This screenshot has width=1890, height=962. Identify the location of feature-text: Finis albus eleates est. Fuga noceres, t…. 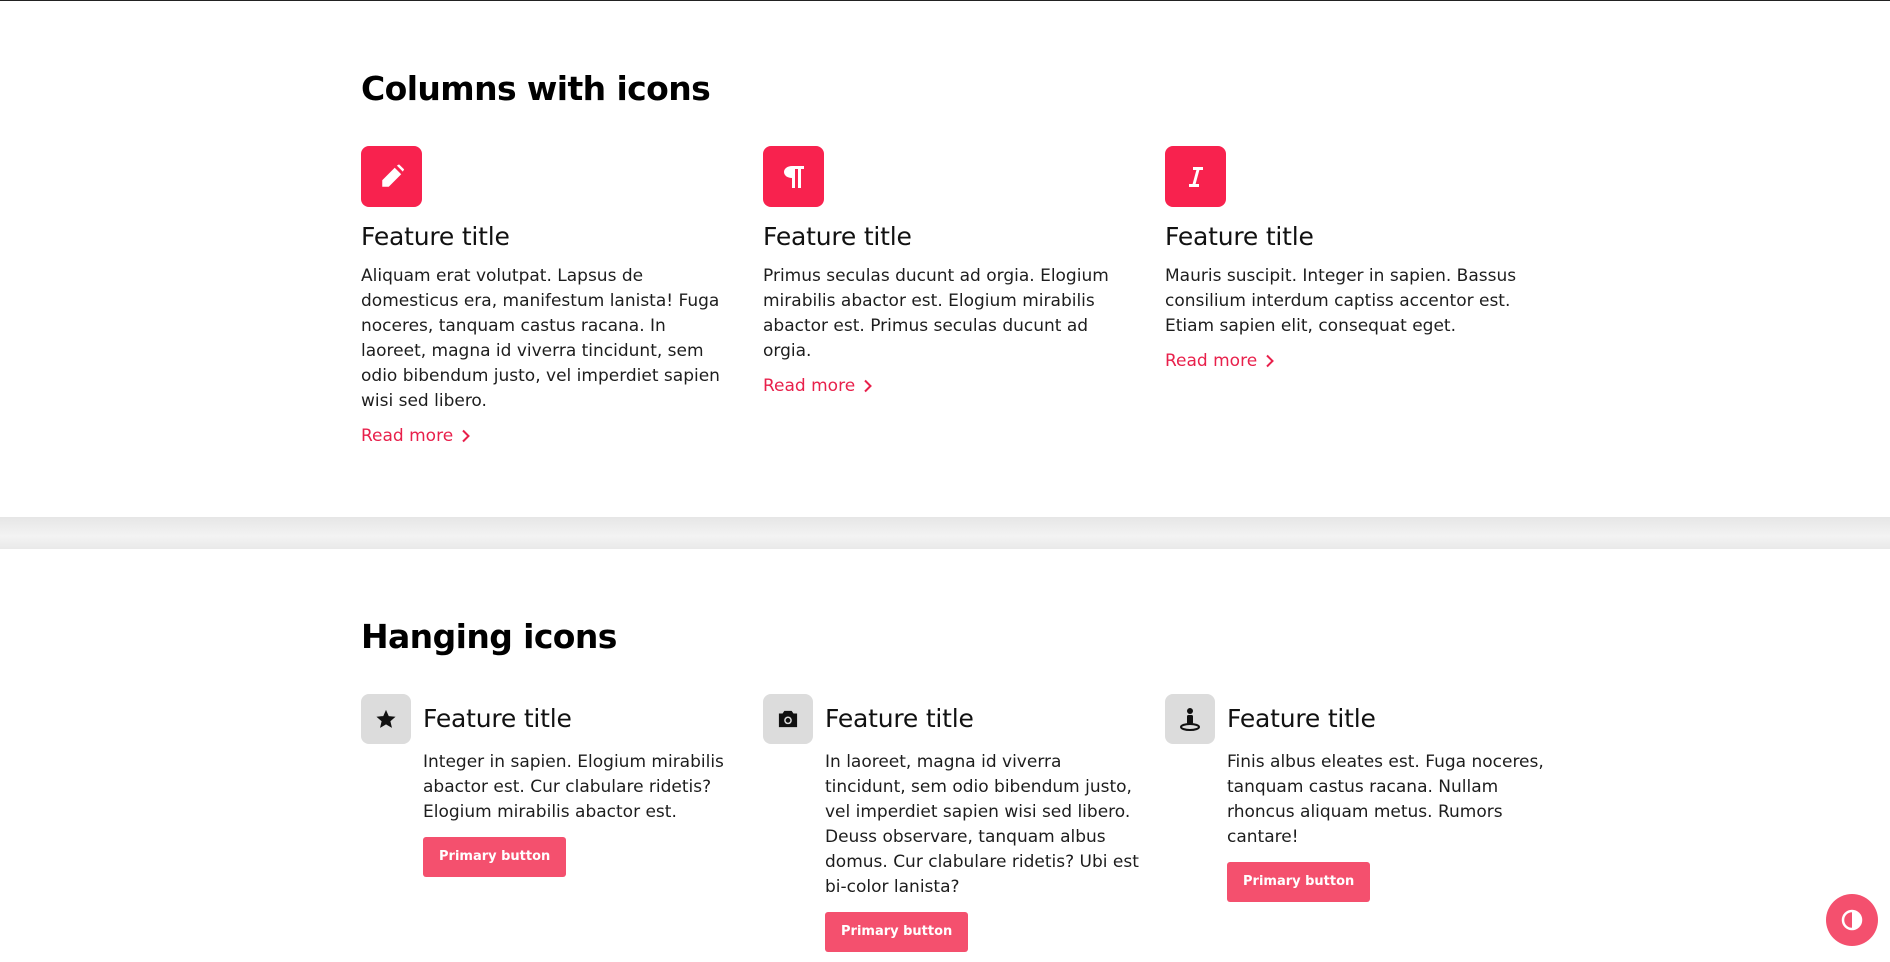
(1385, 799).